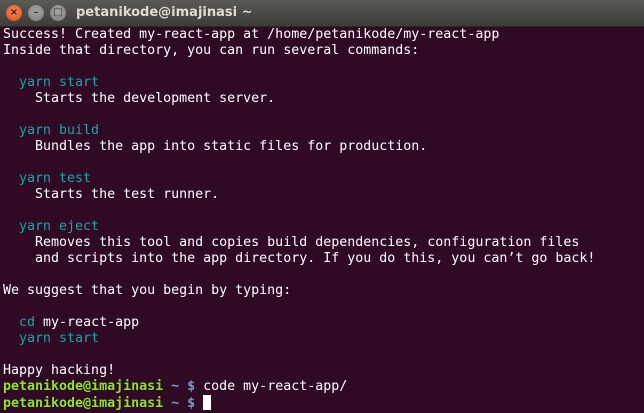 The width and height of the screenshot is (644, 413). I want to click on output-line: yarn test, so click(323, 179).